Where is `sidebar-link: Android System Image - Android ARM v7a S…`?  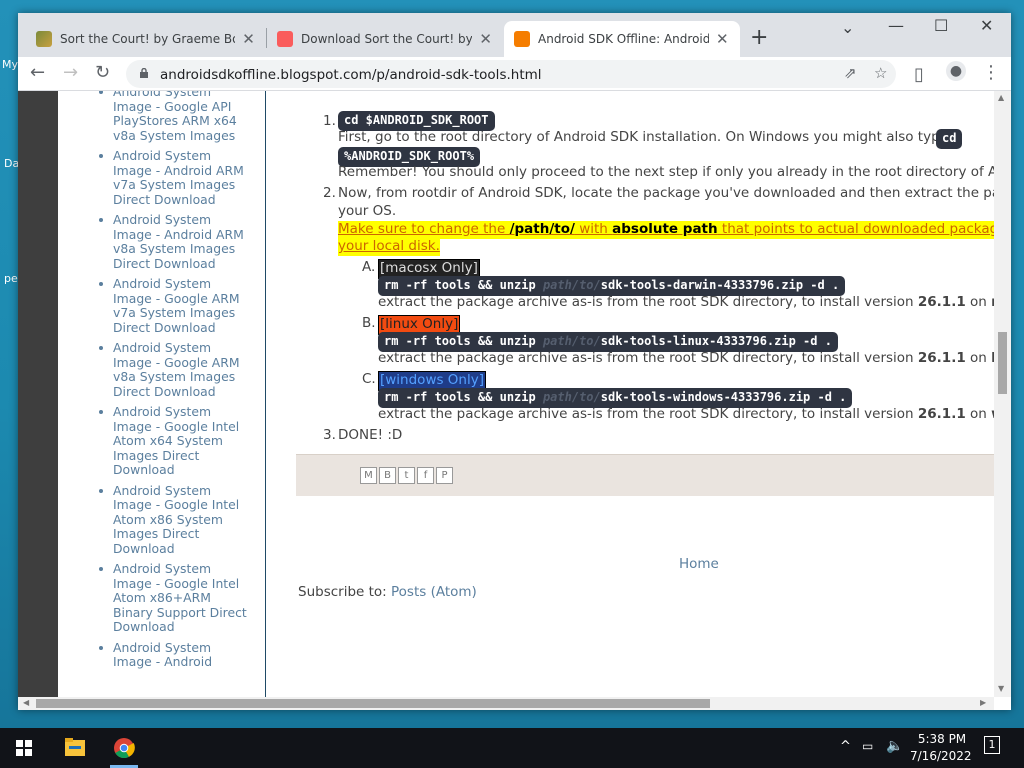
sidebar-link: Android System Image - Android ARM v7a S… is located at coordinates (176, 177).